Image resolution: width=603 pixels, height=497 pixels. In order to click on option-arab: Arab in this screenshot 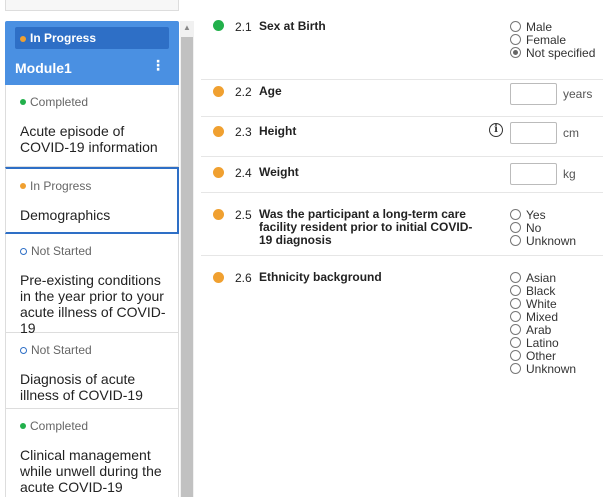, I will do `click(543, 329)`.